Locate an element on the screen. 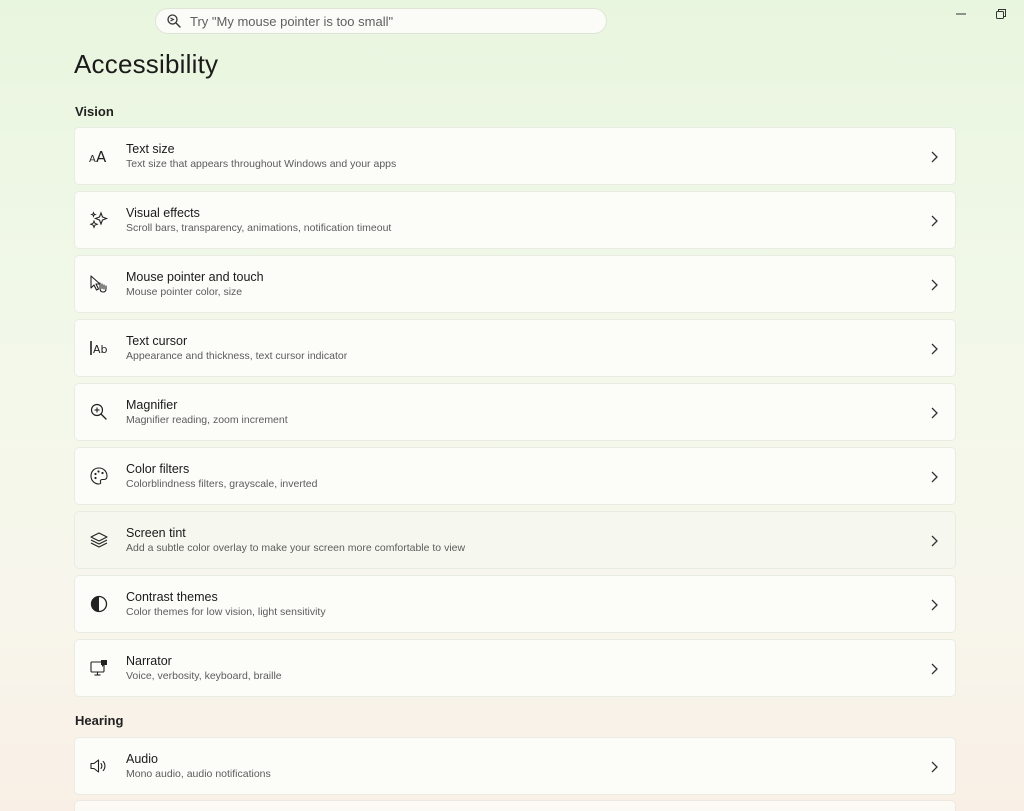 This screenshot has height=811, width=1024. setting-label: Audio is located at coordinates (142, 758).